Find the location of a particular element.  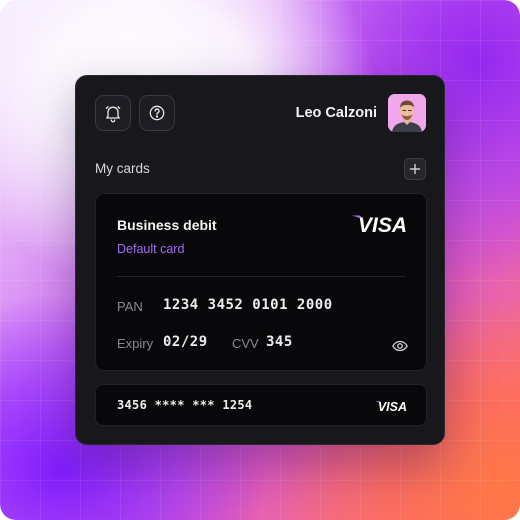

eye-icon is located at coordinates (400, 346).